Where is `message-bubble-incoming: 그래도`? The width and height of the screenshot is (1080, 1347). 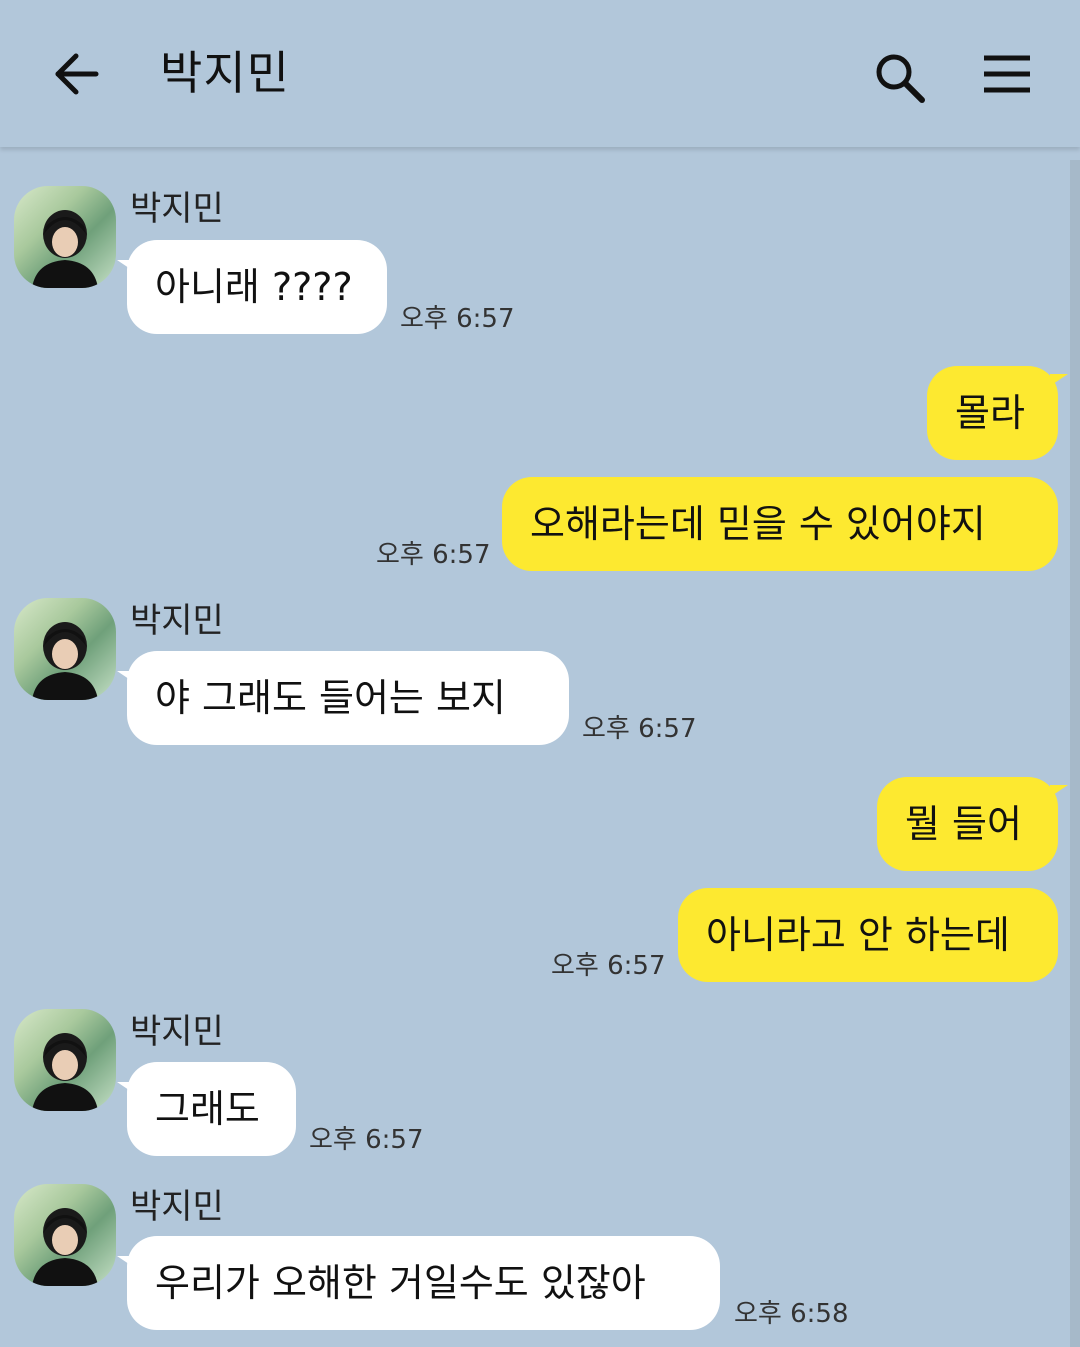
message-bubble-incoming: 그래도 is located at coordinates (206, 1109).